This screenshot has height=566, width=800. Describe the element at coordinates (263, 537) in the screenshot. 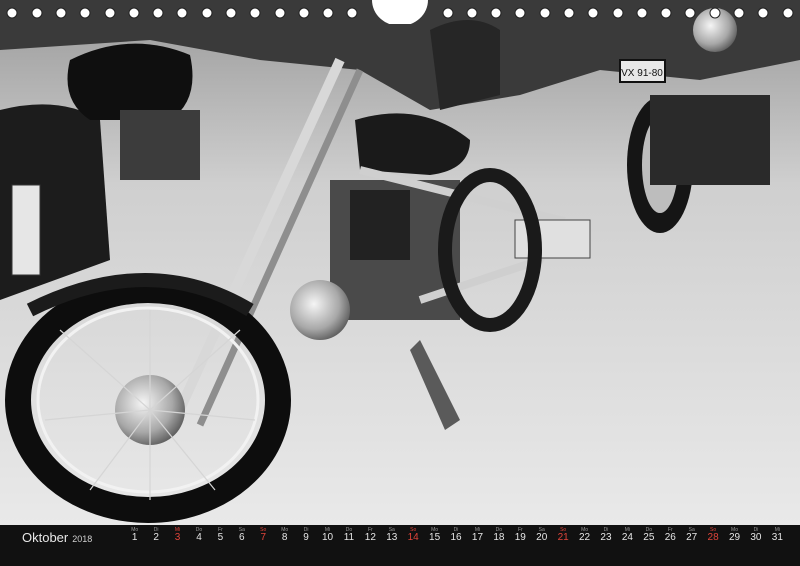

I see `day-number: 7` at that location.